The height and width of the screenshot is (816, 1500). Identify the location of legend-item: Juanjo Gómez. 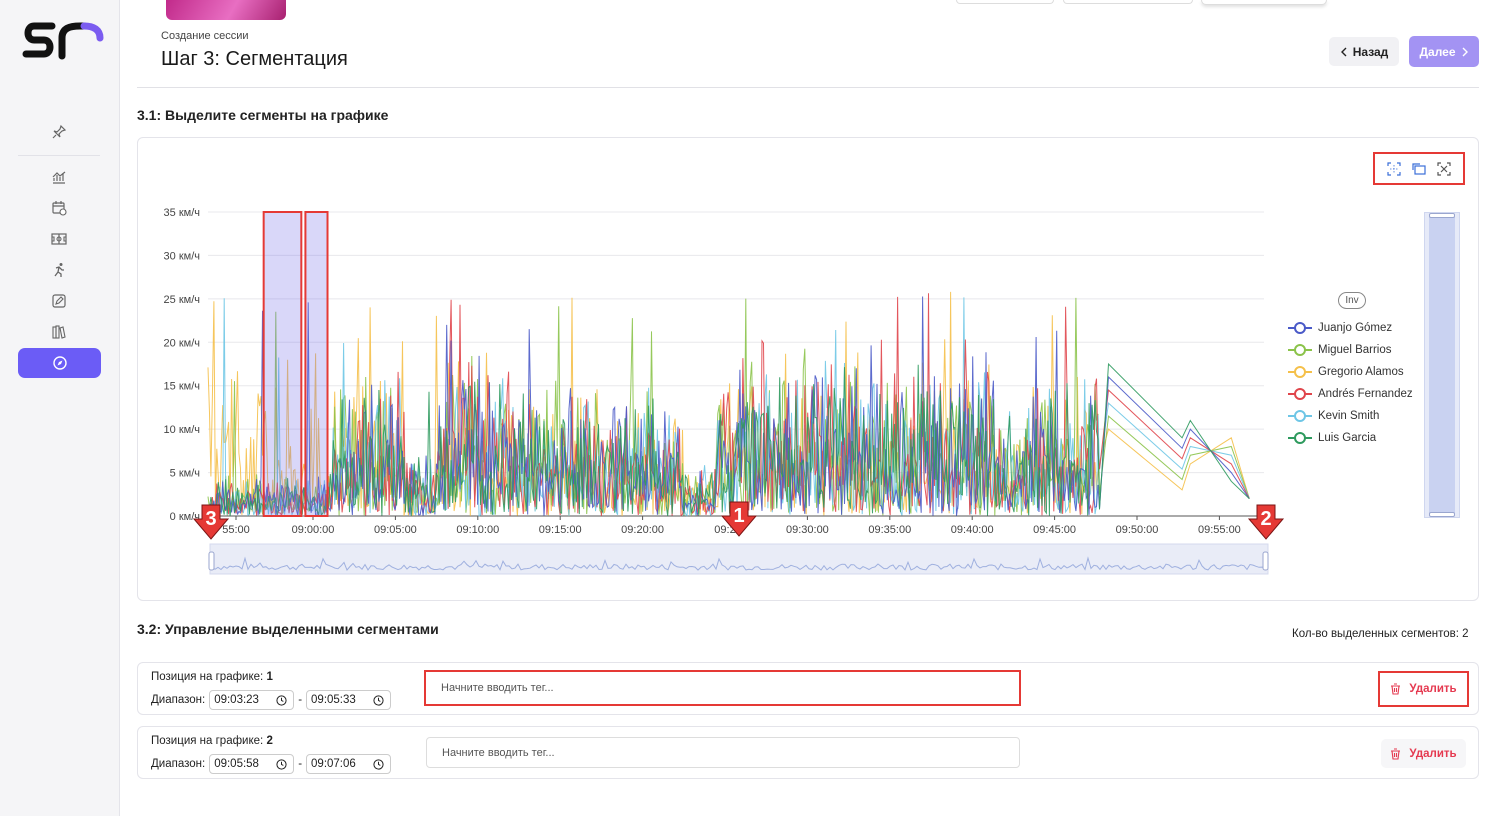
(1340, 328).